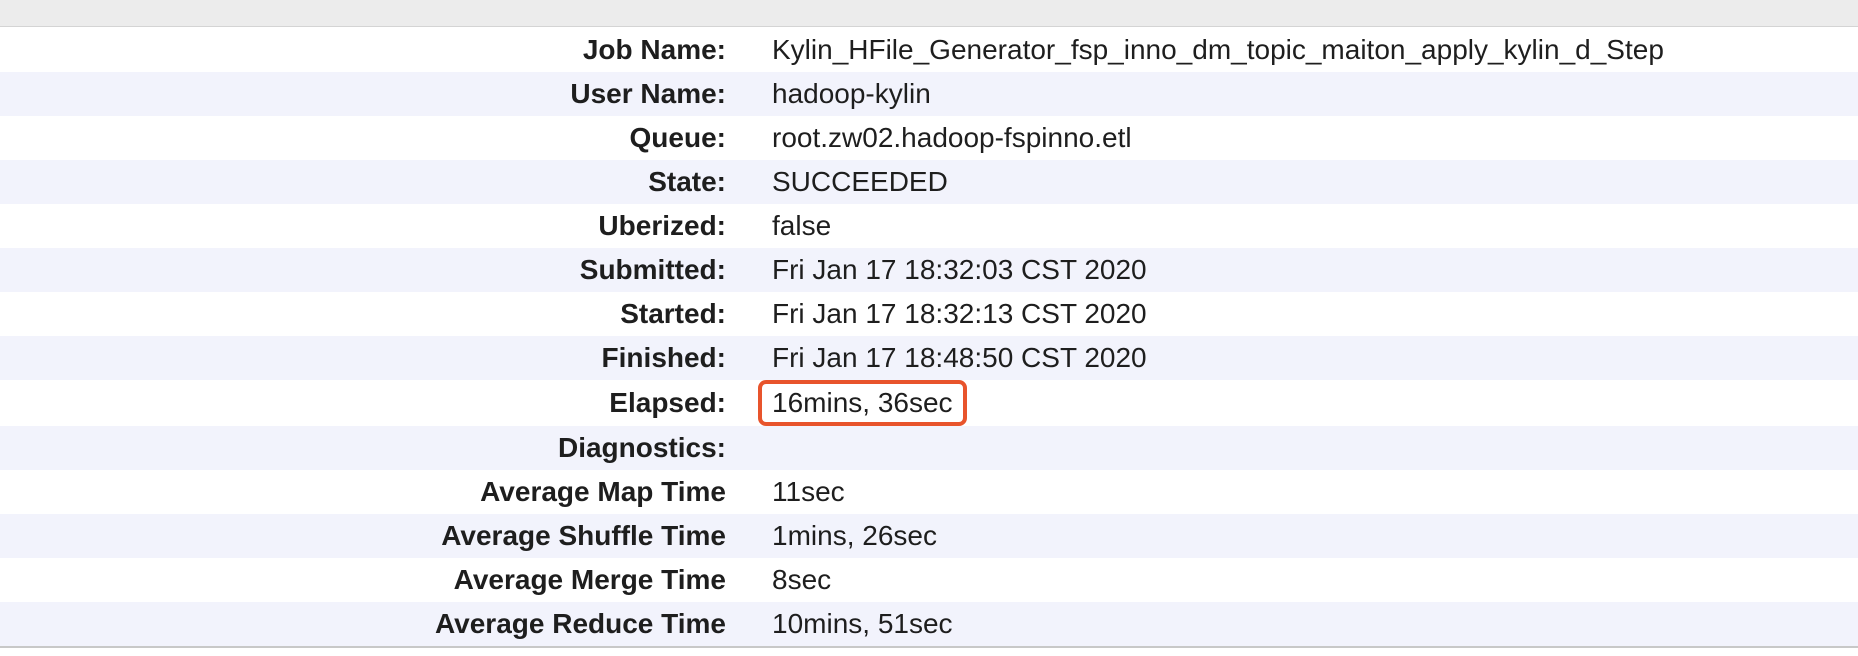 This screenshot has height=656, width=1858. I want to click on average-map-time-value: 11sec, so click(808, 491).